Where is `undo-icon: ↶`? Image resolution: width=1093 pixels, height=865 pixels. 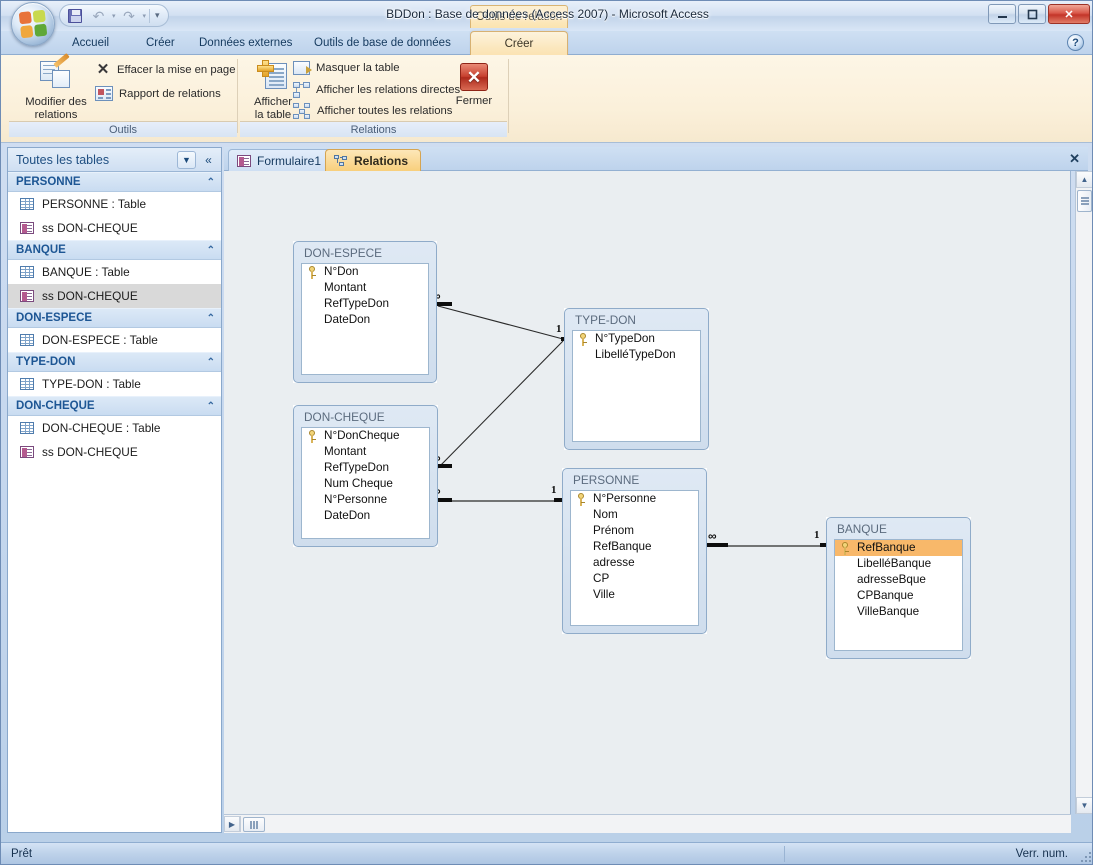 undo-icon: ↶ is located at coordinates (98, 15).